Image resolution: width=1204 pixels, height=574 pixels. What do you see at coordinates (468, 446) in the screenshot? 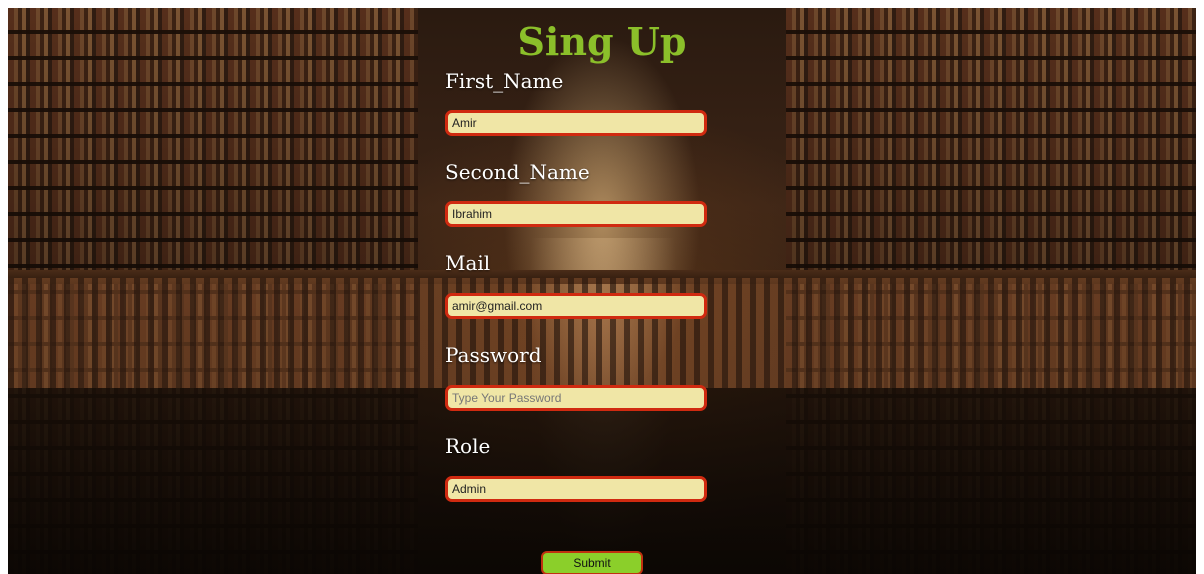
I see `role-label: Role` at bounding box center [468, 446].